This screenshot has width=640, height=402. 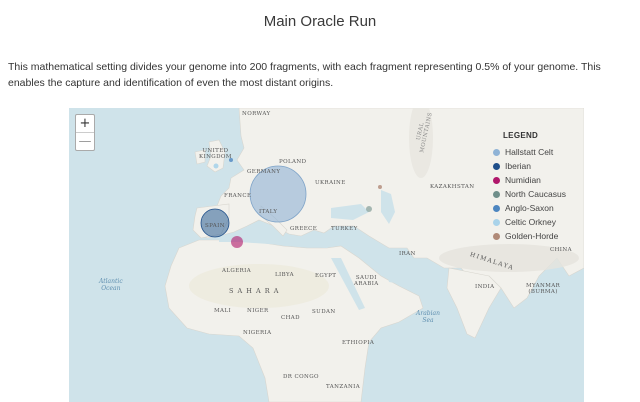 What do you see at coordinates (256, 114) in the screenshot?
I see `label-norway: NORWAY` at bounding box center [256, 114].